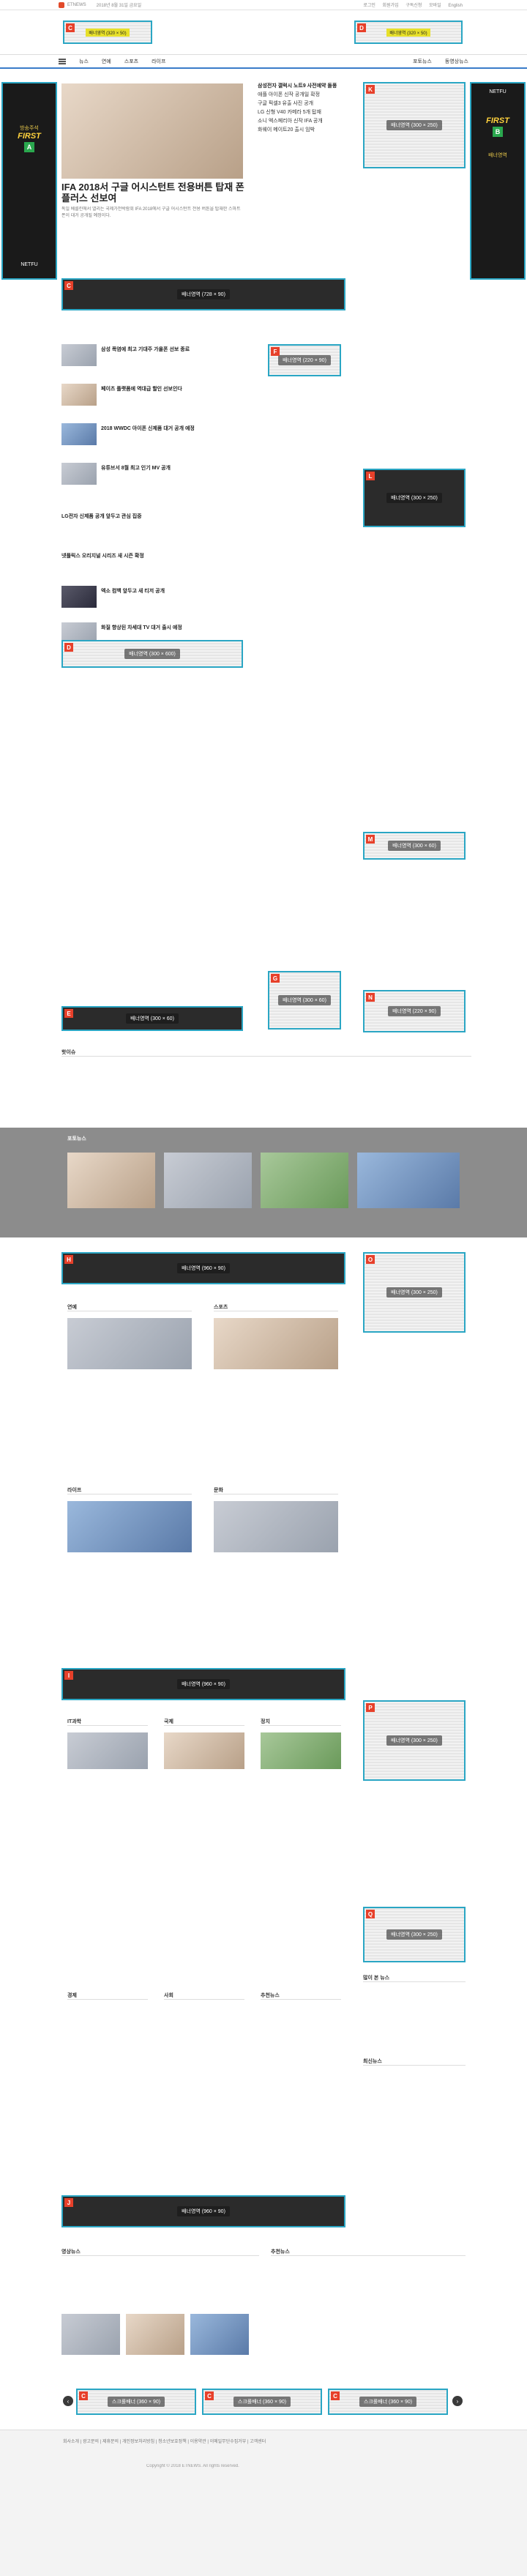 The height and width of the screenshot is (2576, 527). What do you see at coordinates (414, 1934) in the screenshot?
I see `ad-q: Q 배너영역 (300 × 250)` at bounding box center [414, 1934].